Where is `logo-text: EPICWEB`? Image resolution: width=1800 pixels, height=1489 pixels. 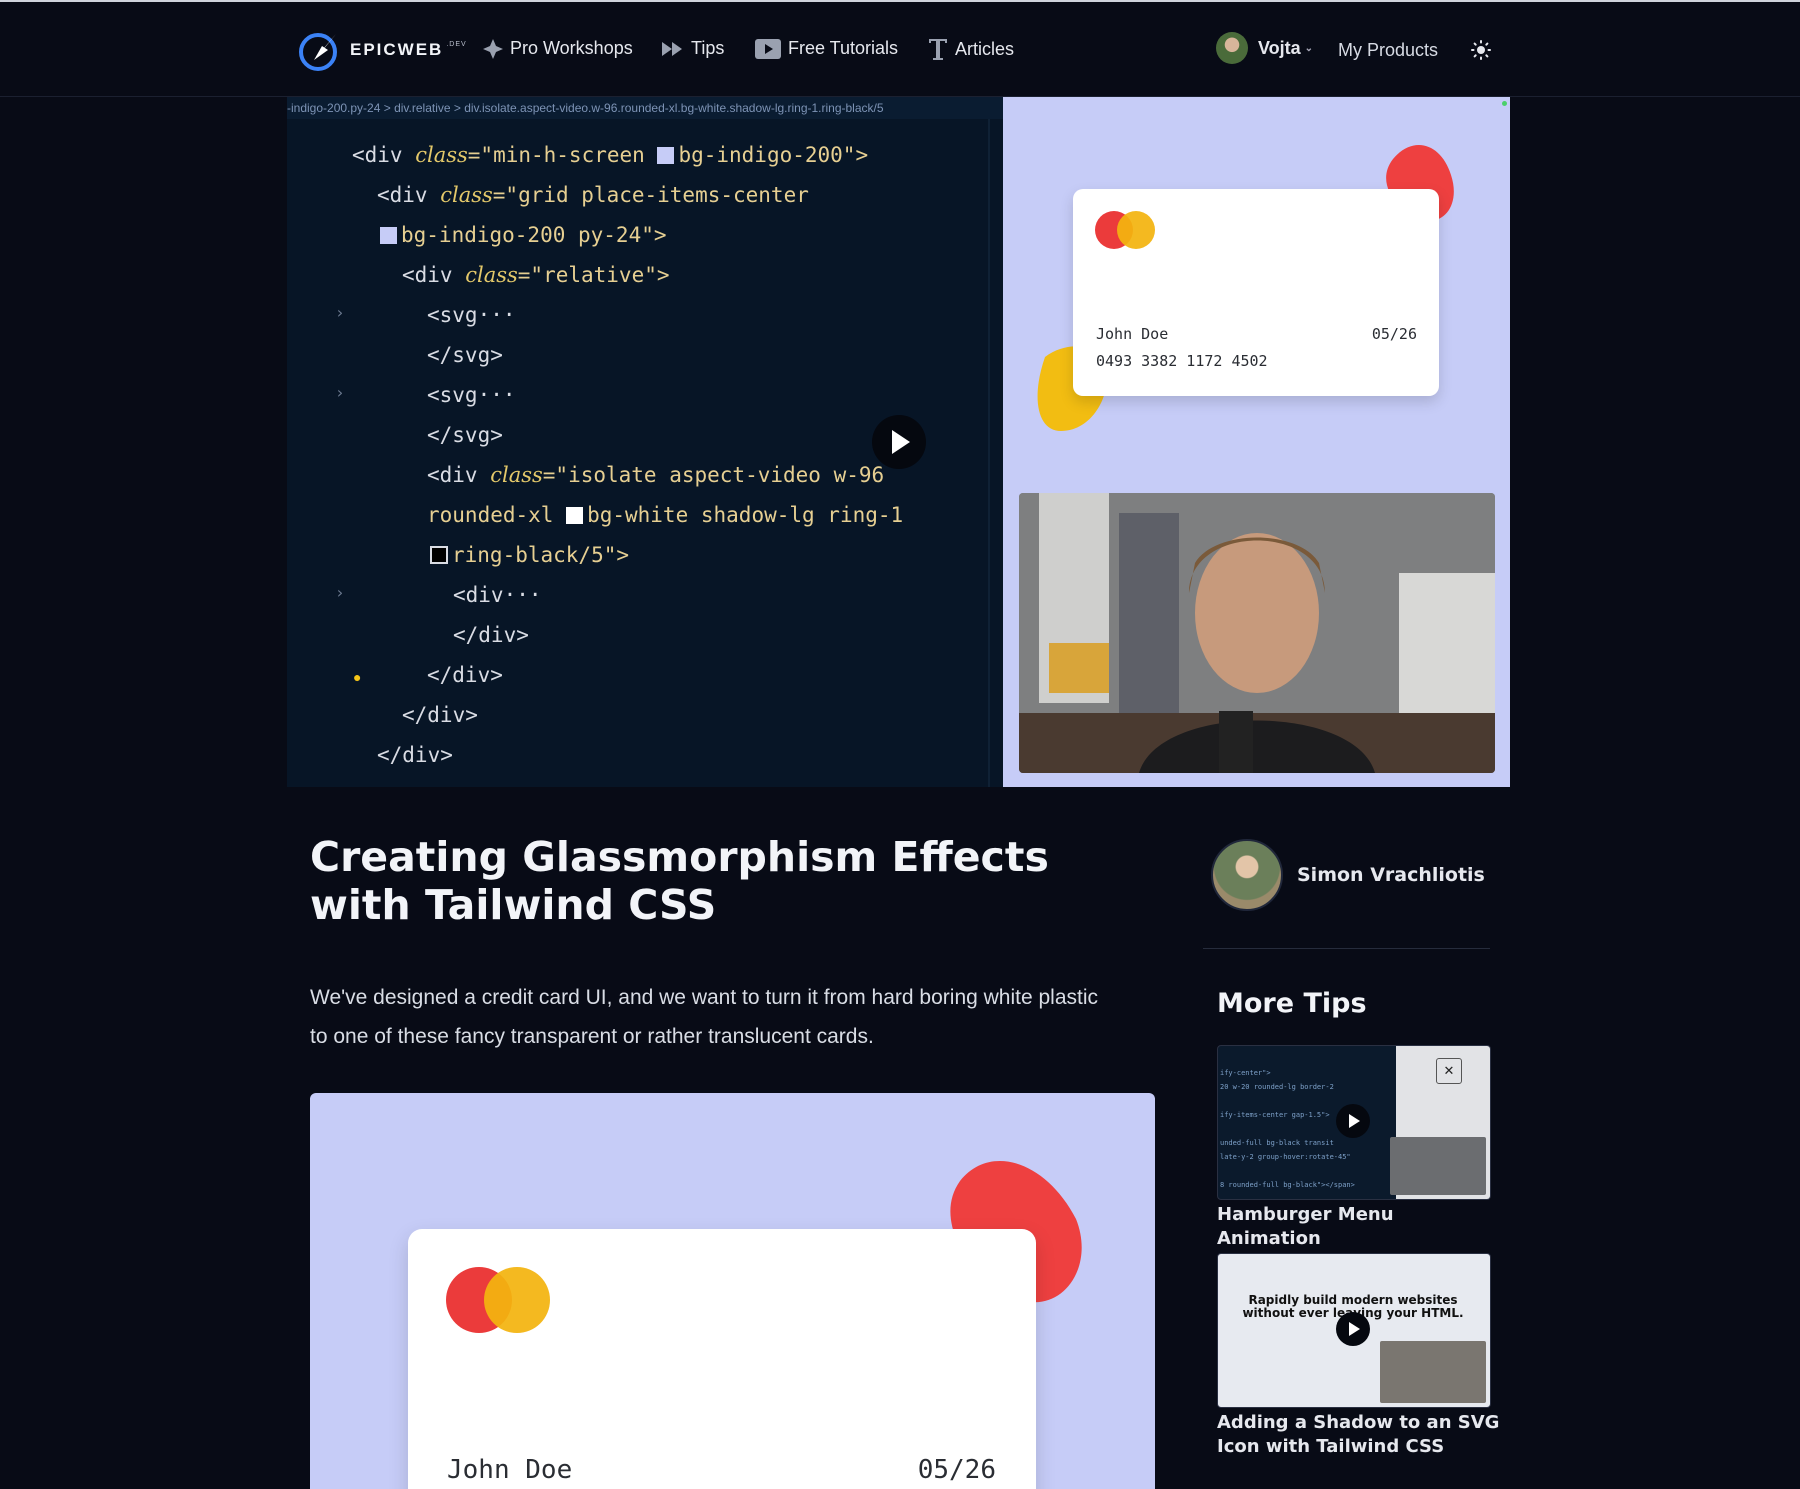 logo-text: EPICWEB is located at coordinates (397, 49).